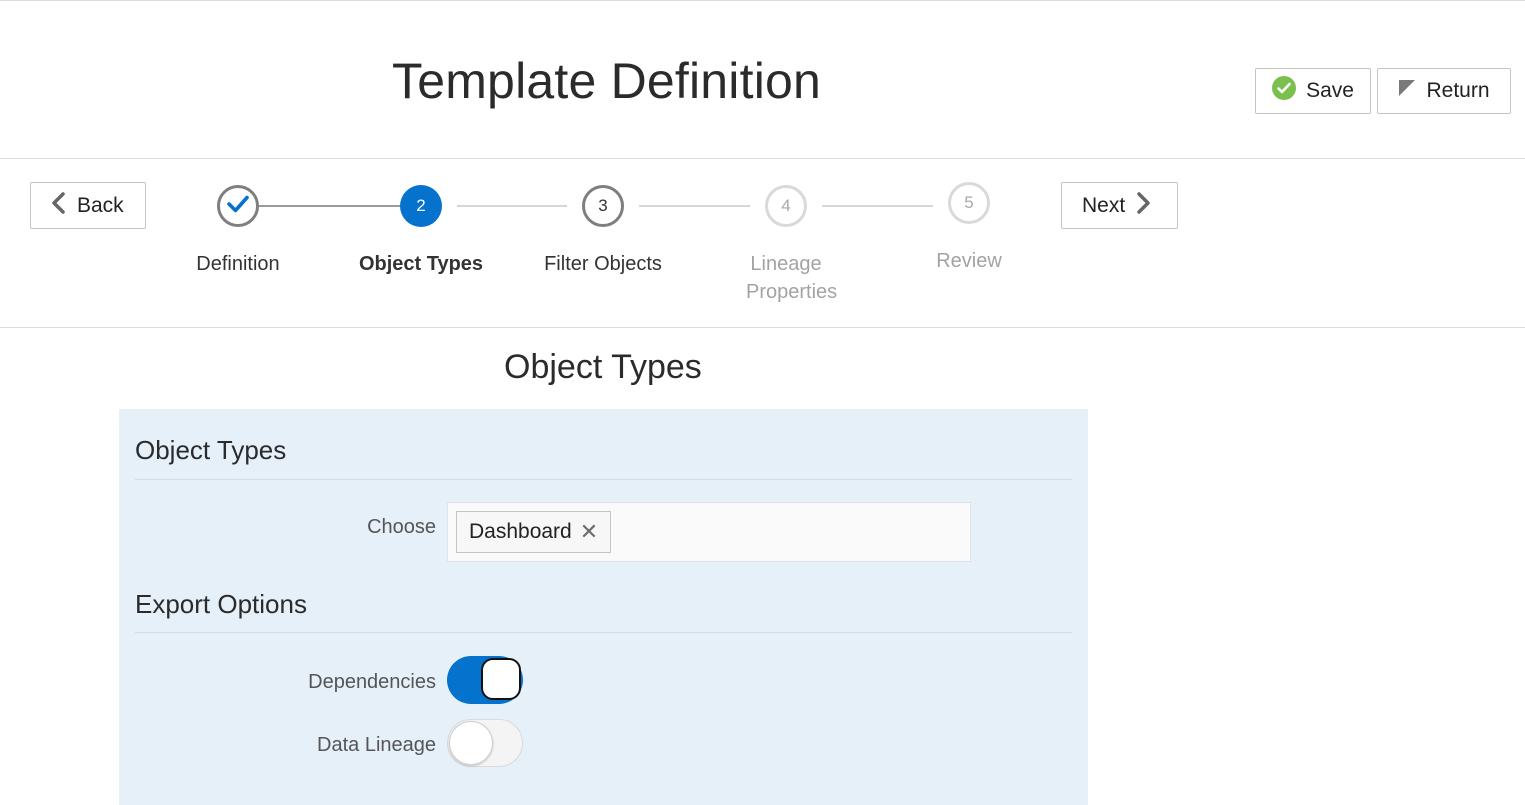 The image size is (1525, 805). I want to click on object-types-heading: Object Types, so click(211, 450).